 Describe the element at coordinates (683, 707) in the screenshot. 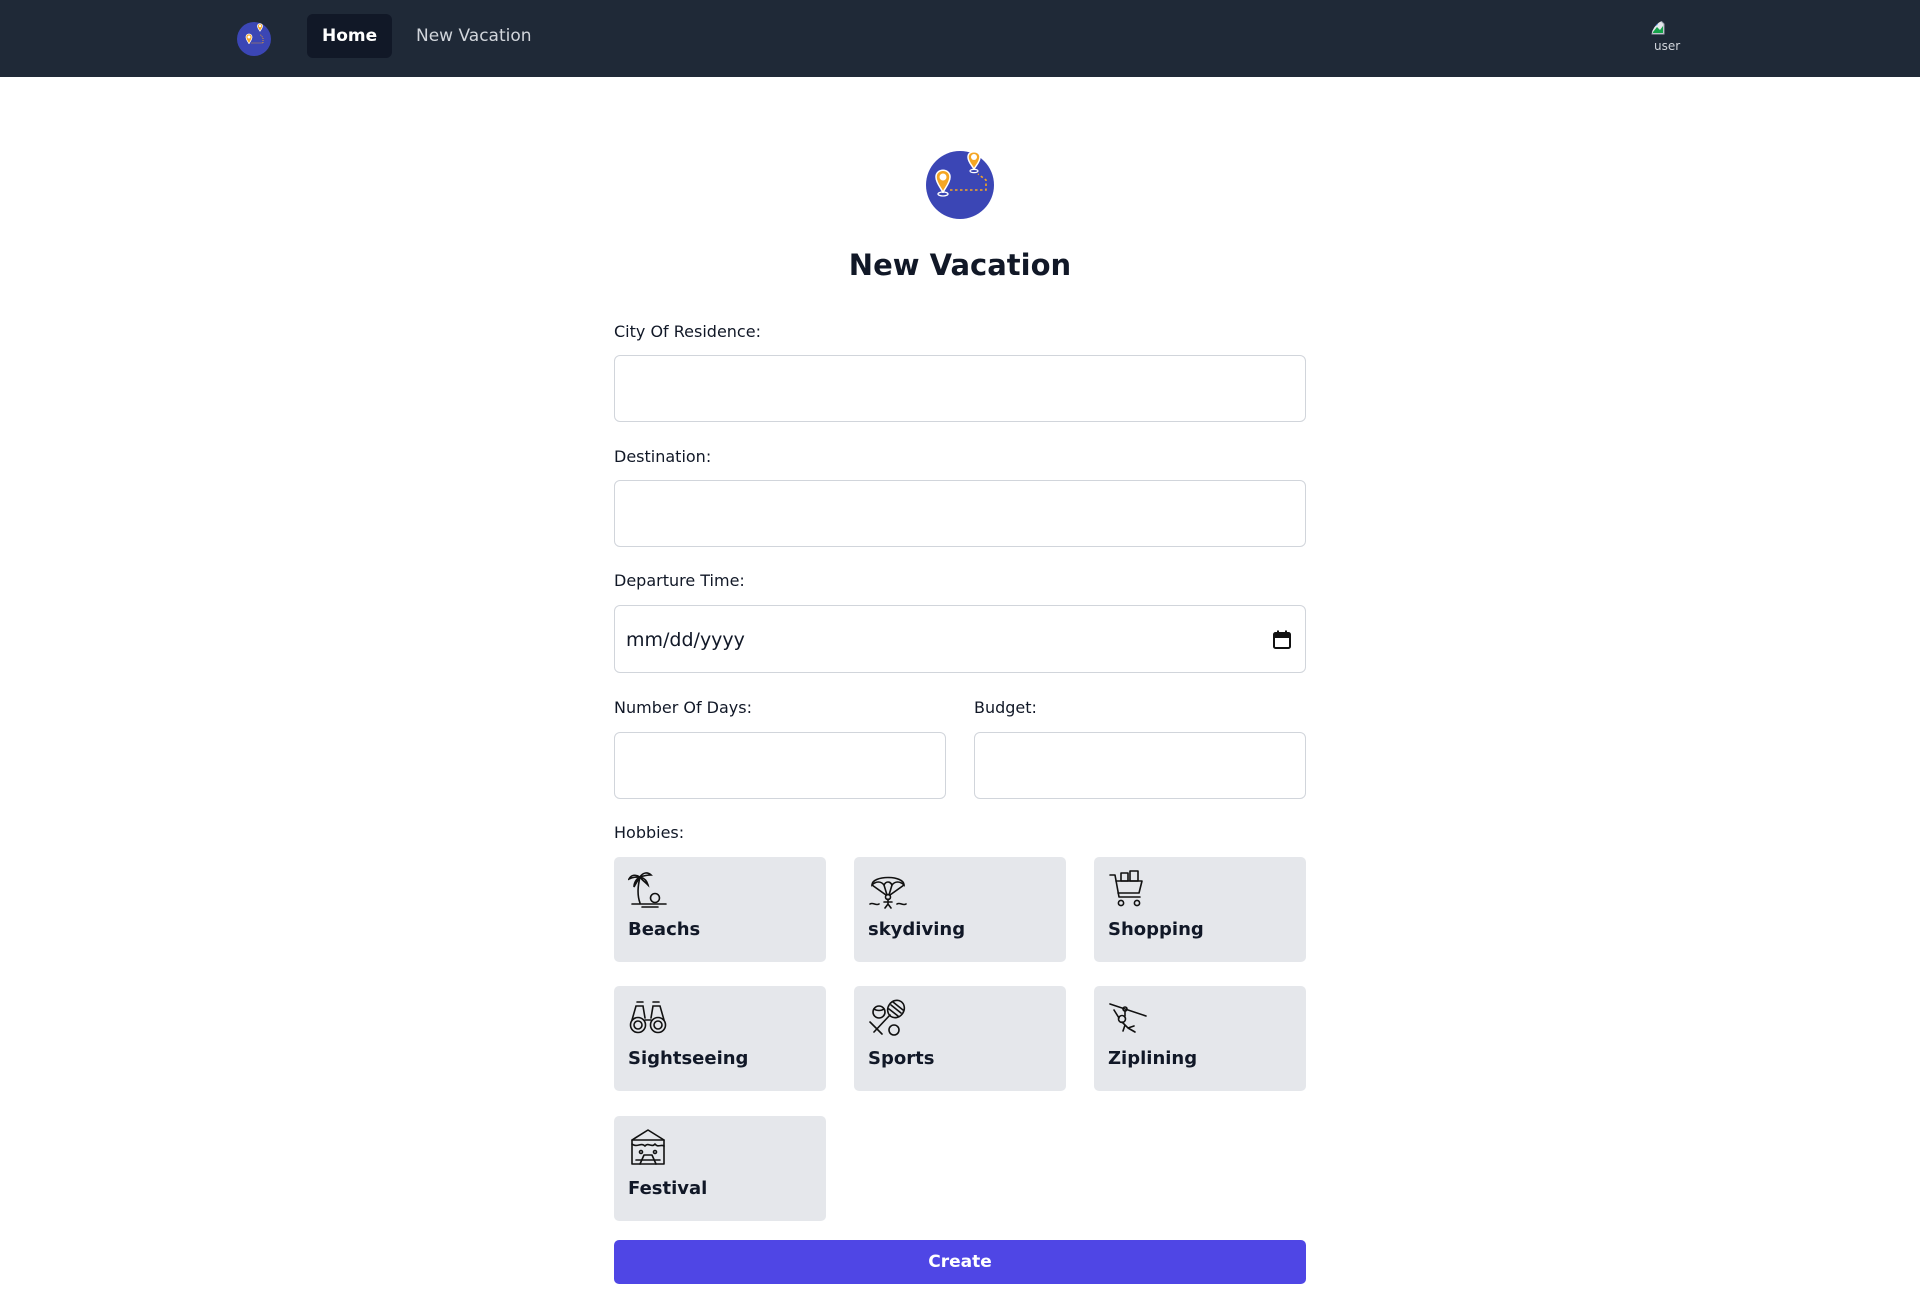

I see `number-of-days-label: Number Of Days:` at that location.